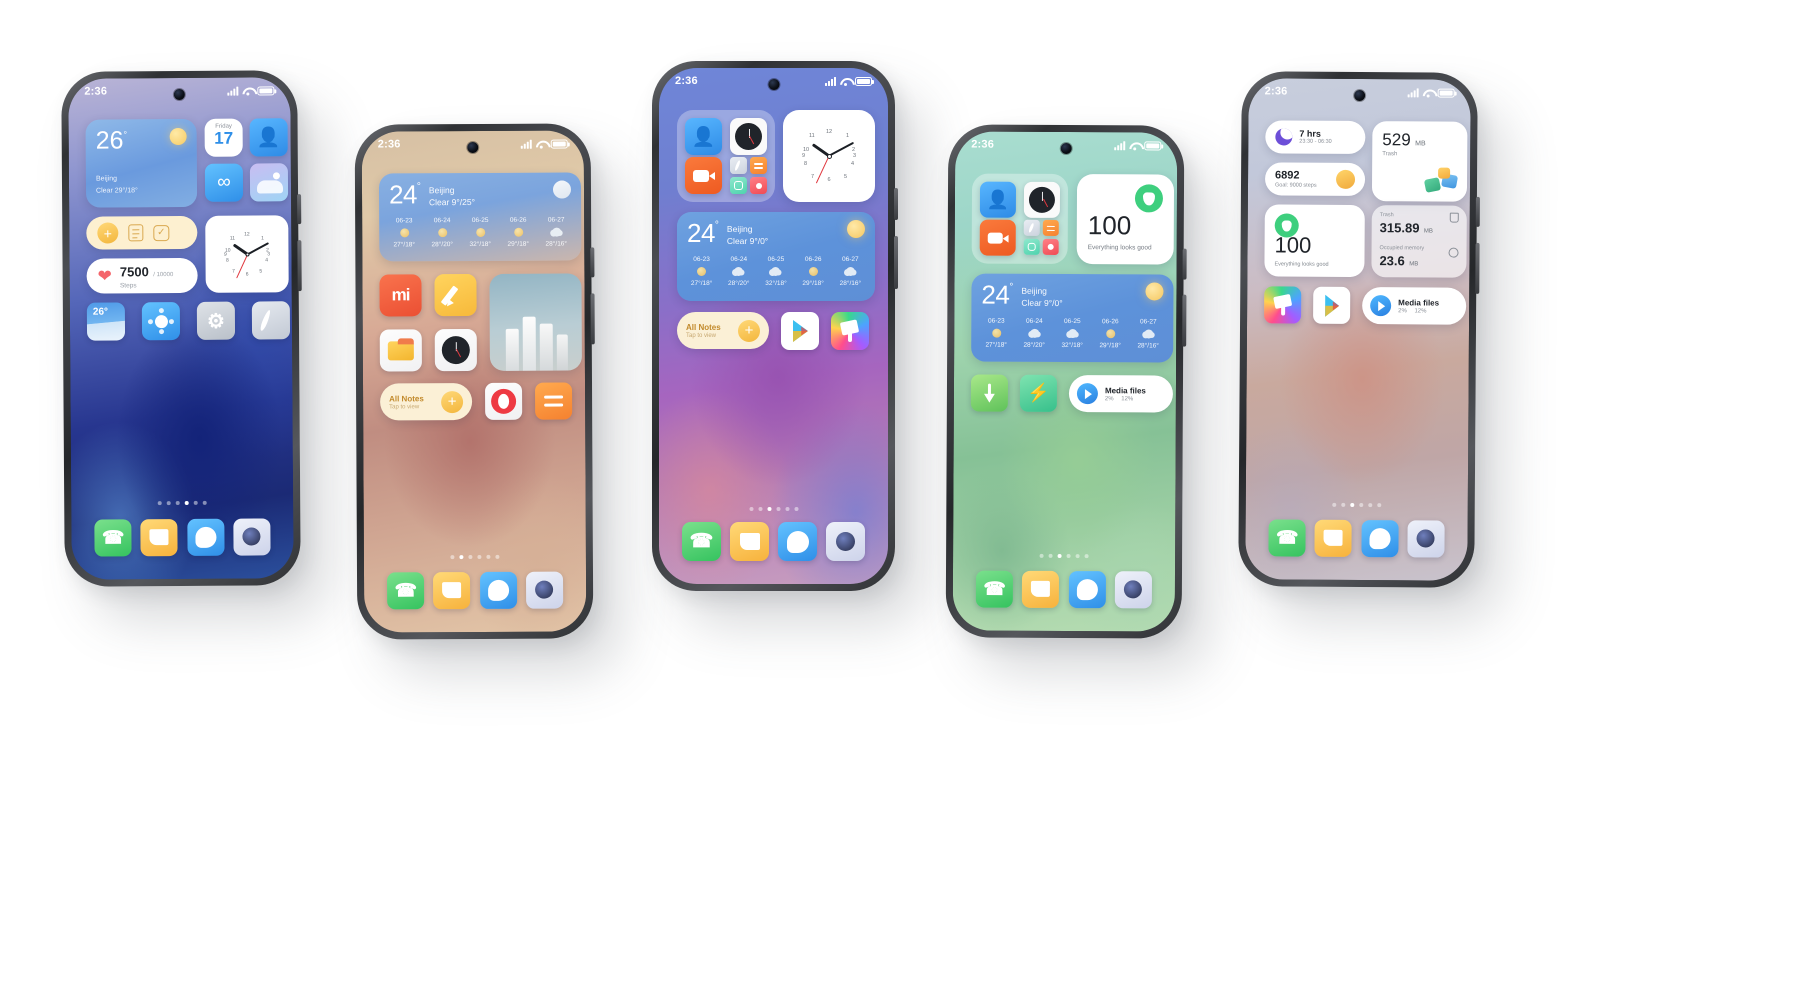 This screenshot has height=988, width=1814. Describe the element at coordinates (136, 233) in the screenshot. I see `note-icon` at that location.